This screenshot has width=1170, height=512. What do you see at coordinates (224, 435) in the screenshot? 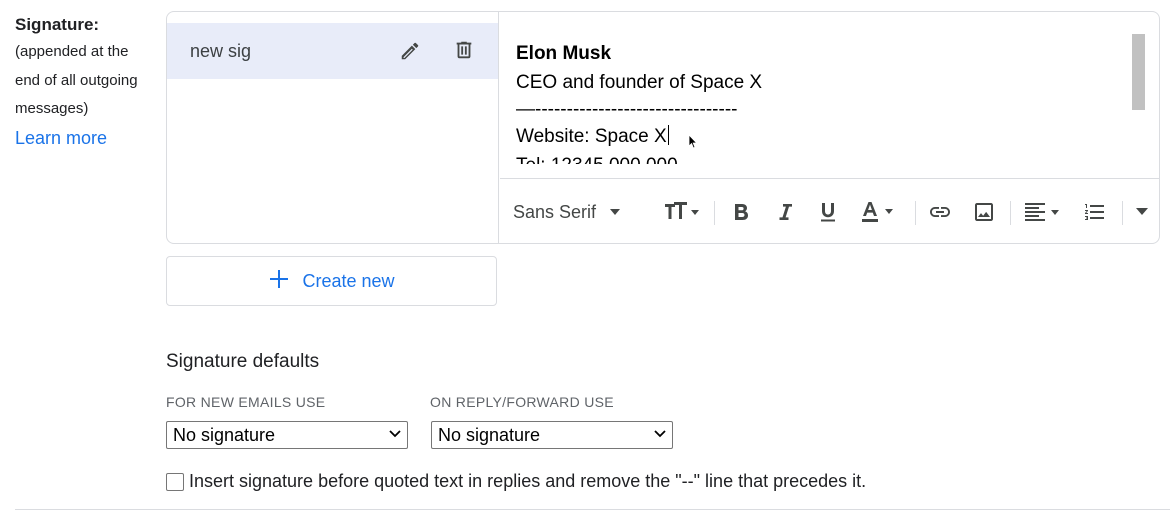
I see `new-emails-selected-value: No signature` at bounding box center [224, 435].